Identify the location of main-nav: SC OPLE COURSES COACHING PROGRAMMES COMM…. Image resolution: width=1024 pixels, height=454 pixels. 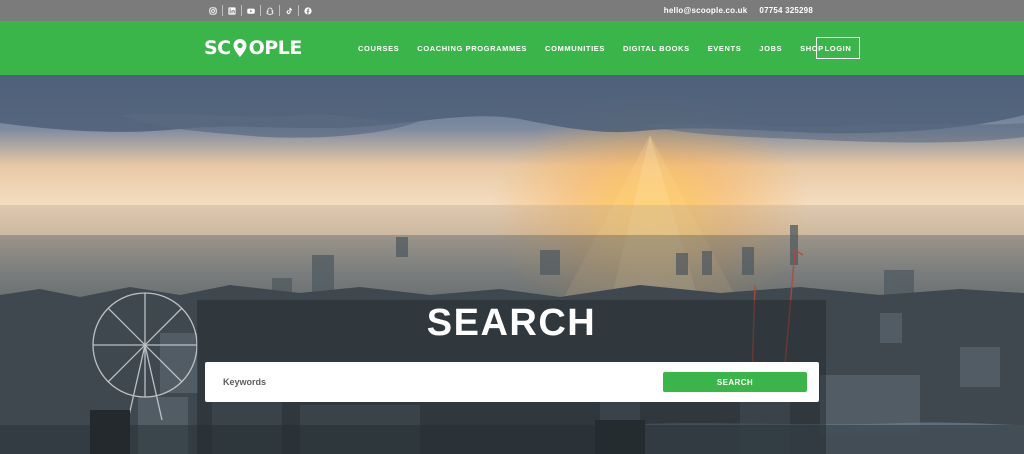
(512, 48).